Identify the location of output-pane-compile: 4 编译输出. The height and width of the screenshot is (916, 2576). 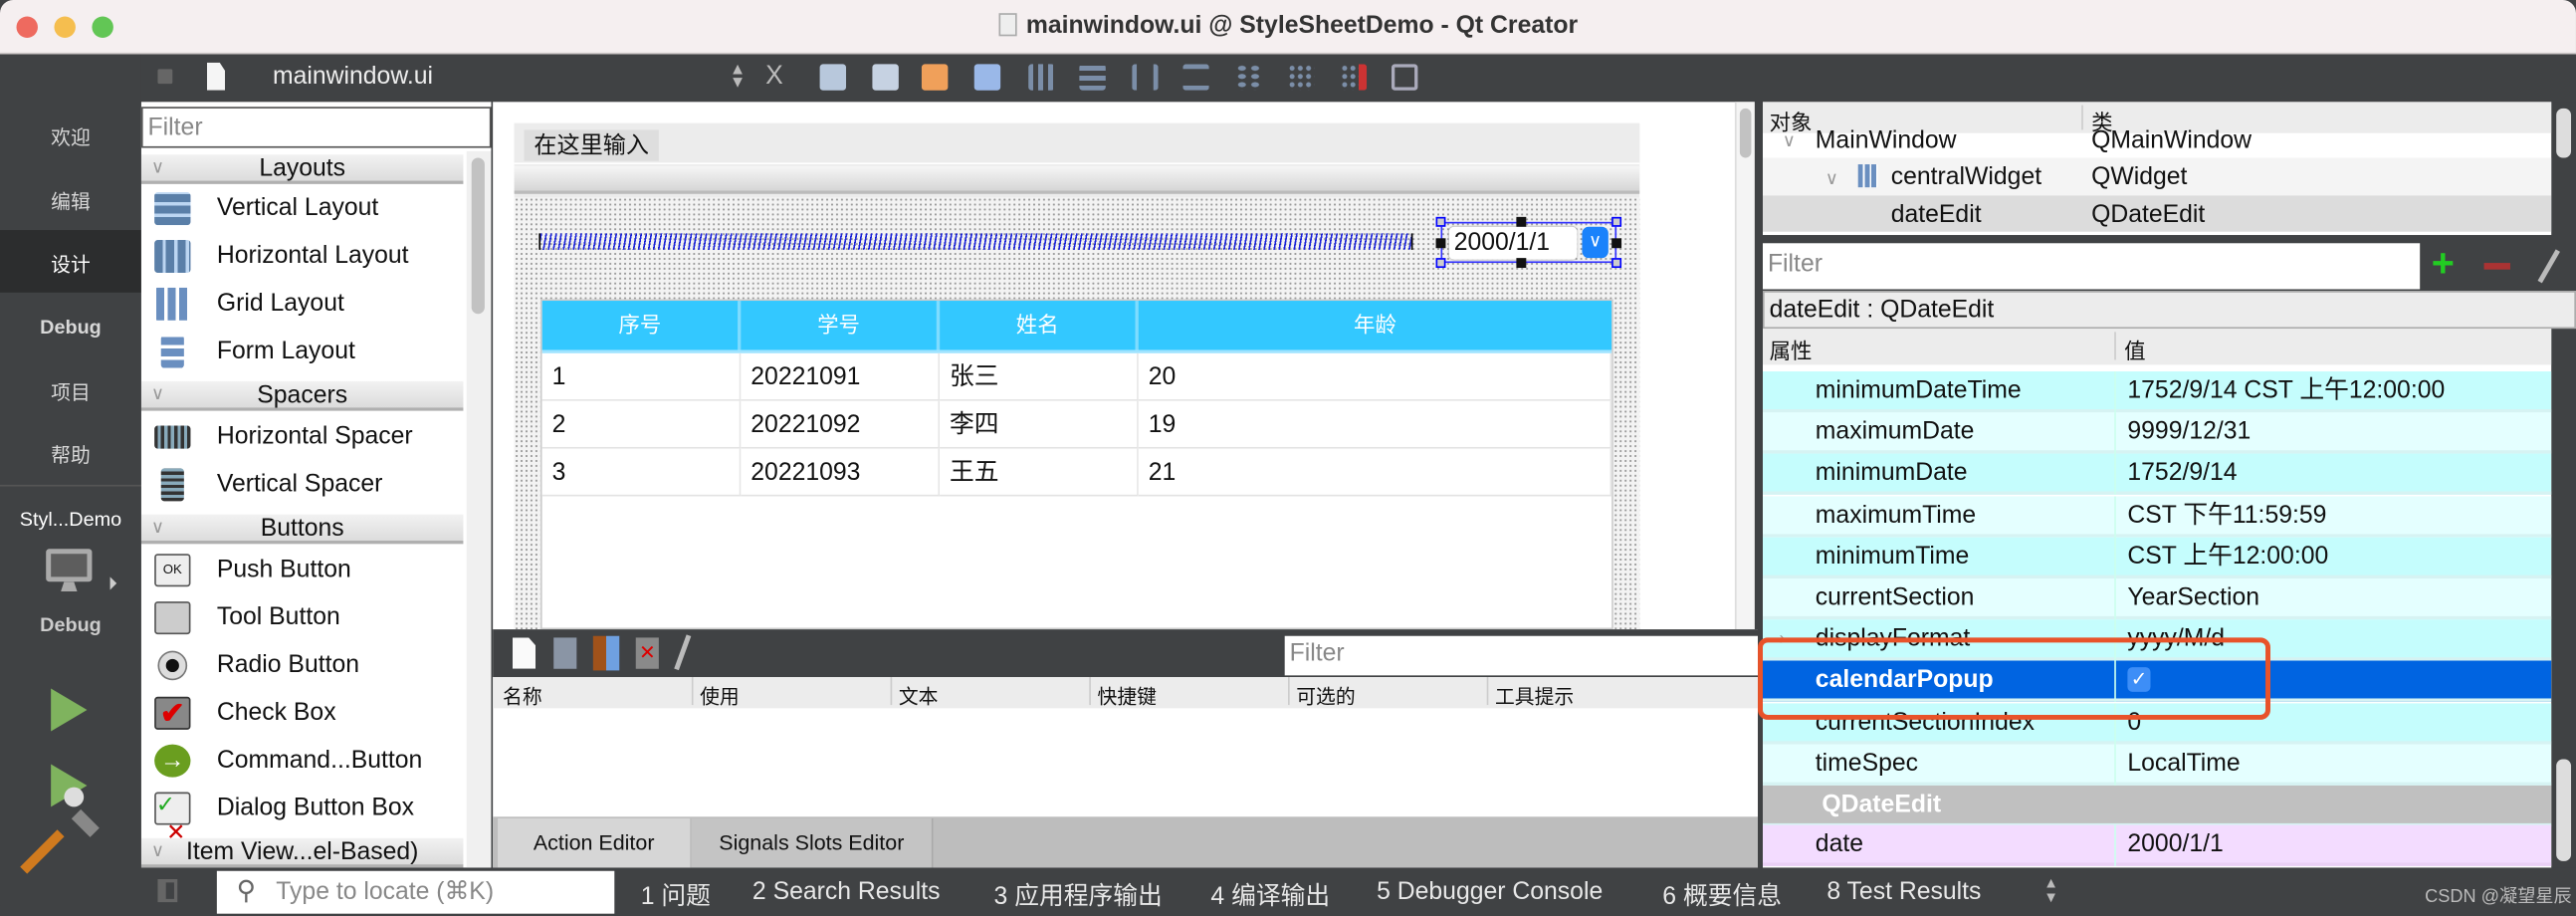
(1270, 894).